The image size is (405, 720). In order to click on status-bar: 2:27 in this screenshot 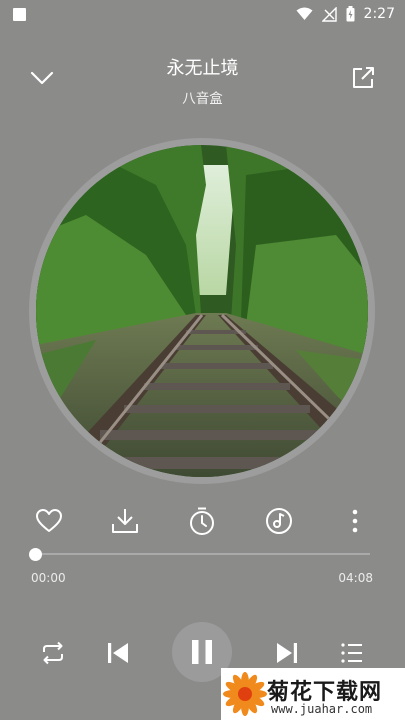, I will do `click(202, 14)`.